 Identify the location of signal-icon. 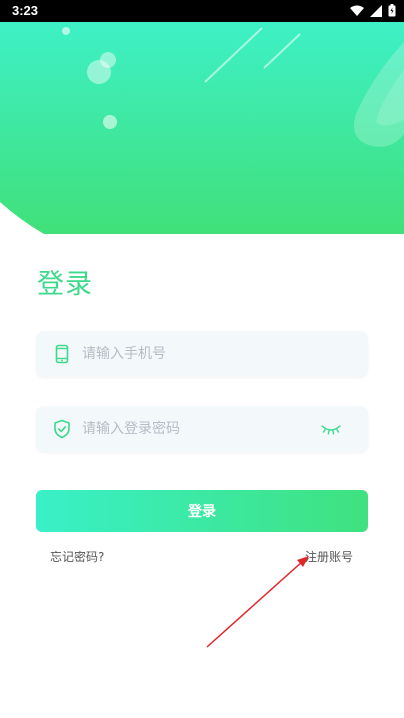
(376, 10).